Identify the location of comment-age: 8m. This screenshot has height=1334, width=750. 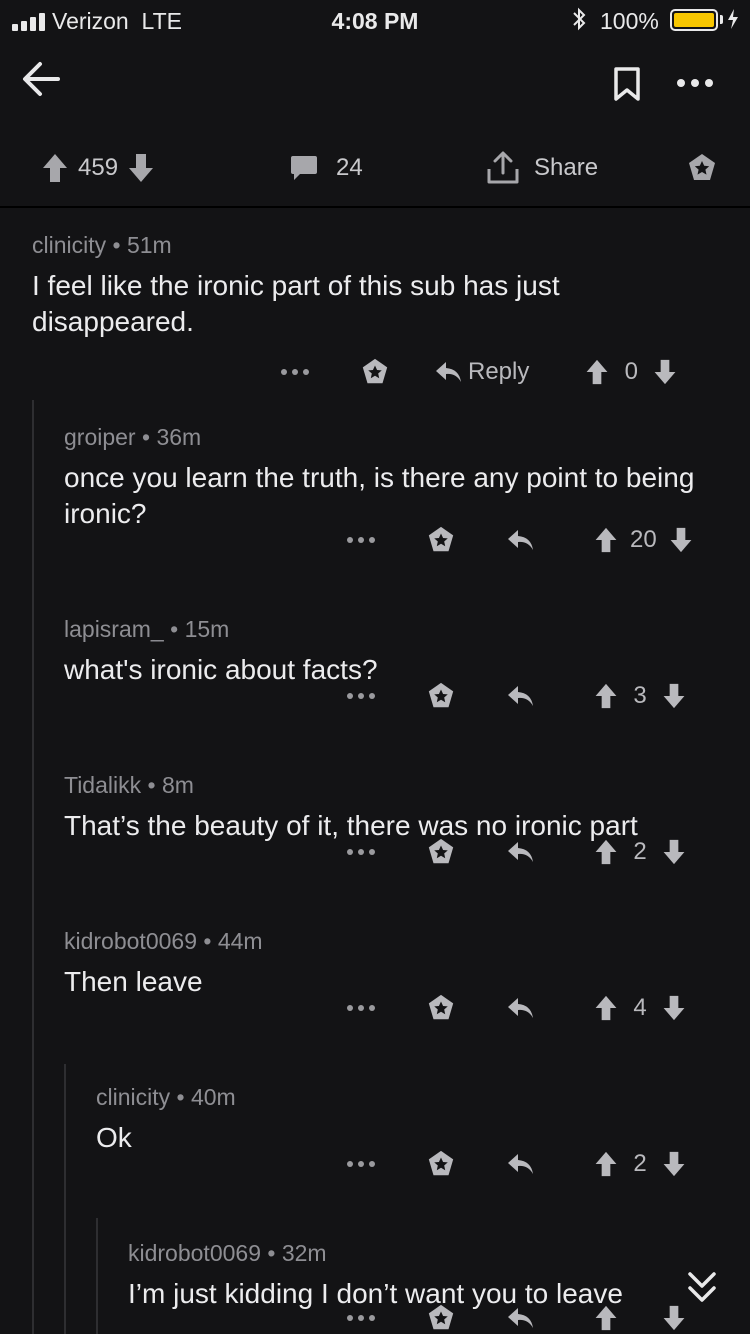
(177, 785).